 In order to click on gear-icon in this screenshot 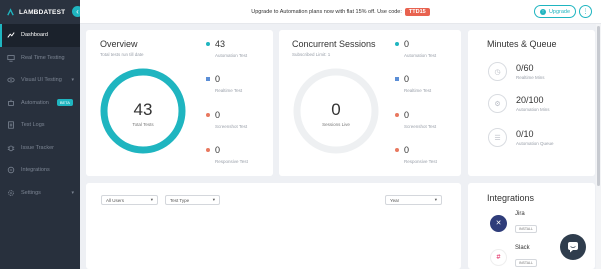, I will do `click(11, 193)`.